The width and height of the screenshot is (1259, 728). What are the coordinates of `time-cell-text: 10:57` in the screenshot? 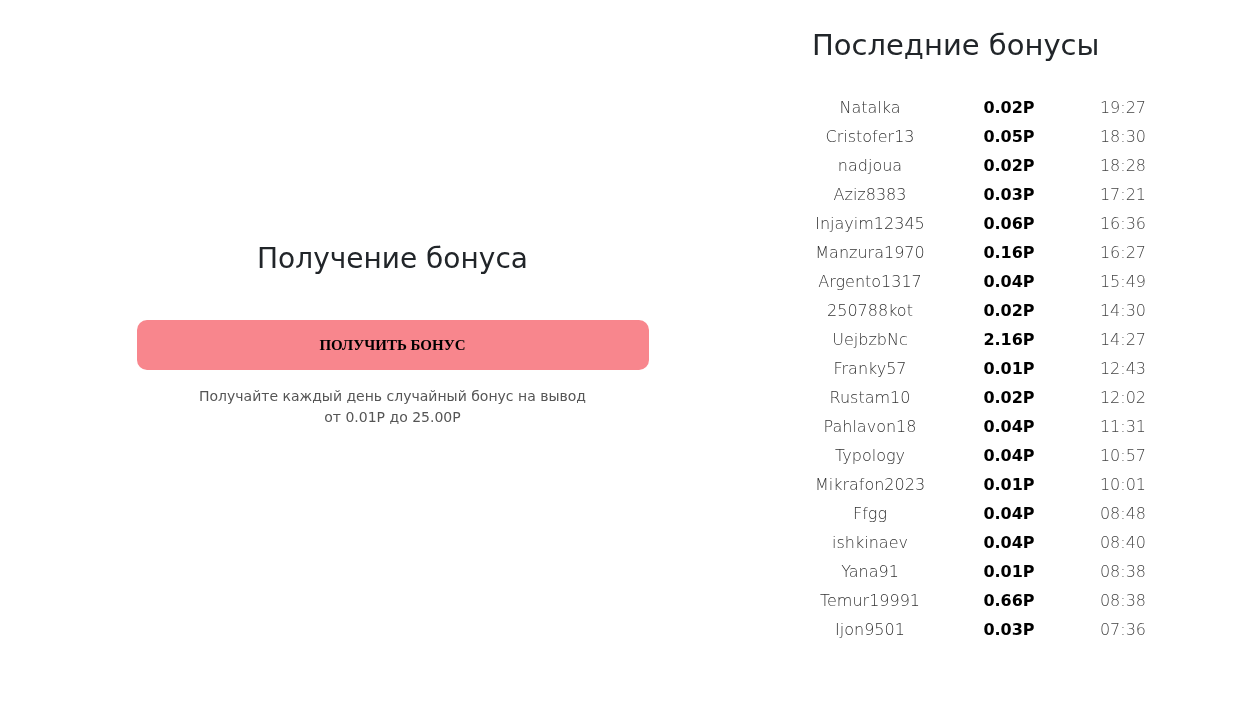 It's located at (1123, 456).